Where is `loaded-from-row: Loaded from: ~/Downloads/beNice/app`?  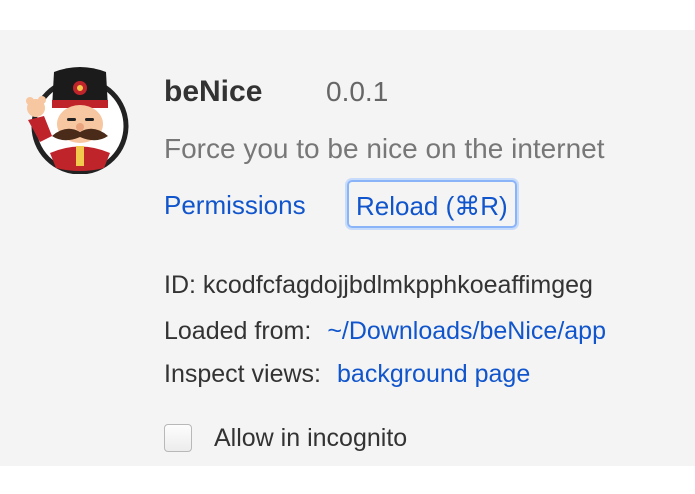 loaded-from-row: Loaded from: ~/Downloads/beNice/app is located at coordinates (385, 331).